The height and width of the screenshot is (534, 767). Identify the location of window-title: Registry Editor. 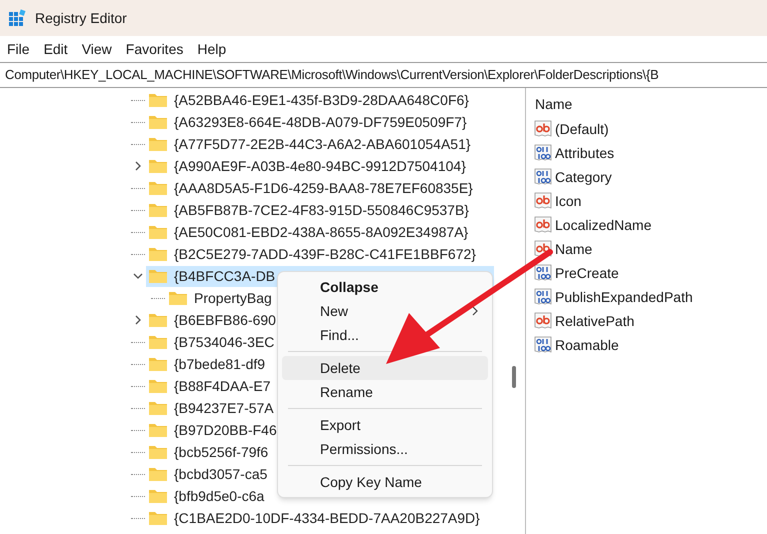
(81, 18).